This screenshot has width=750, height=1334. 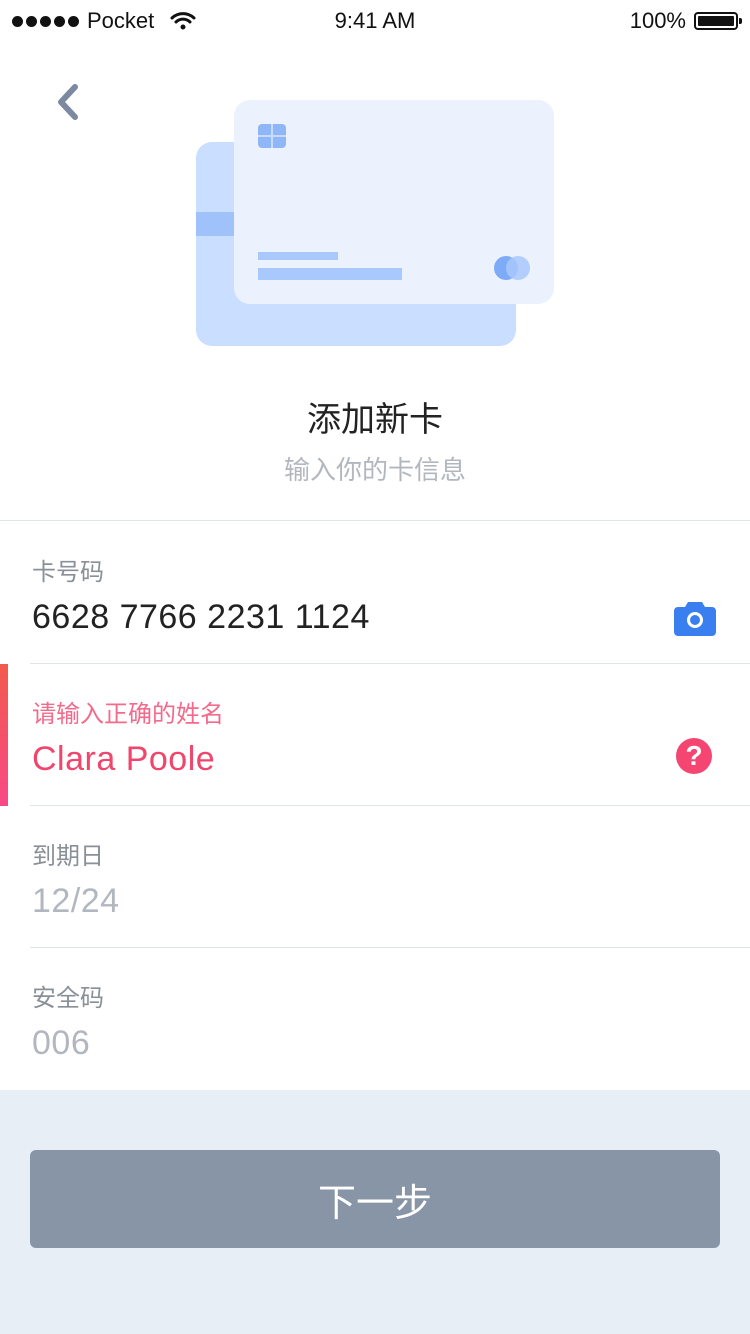 I want to click on divider, so click(x=375, y=520).